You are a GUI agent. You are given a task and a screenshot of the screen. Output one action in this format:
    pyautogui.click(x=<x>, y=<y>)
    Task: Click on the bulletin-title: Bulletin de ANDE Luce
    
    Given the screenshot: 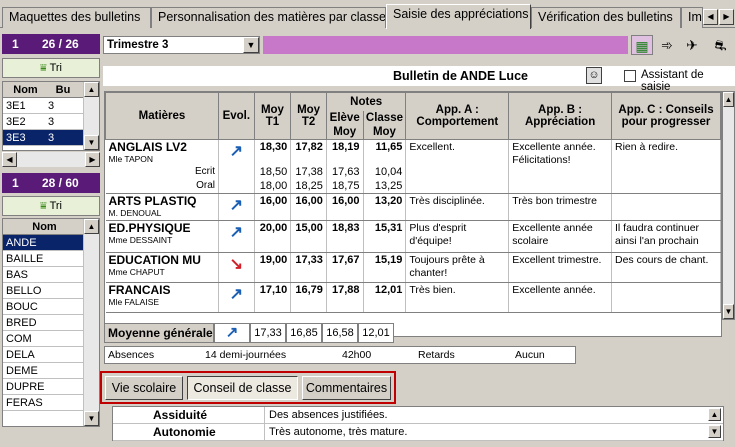 What is the action you would take?
    pyautogui.click(x=460, y=76)
    